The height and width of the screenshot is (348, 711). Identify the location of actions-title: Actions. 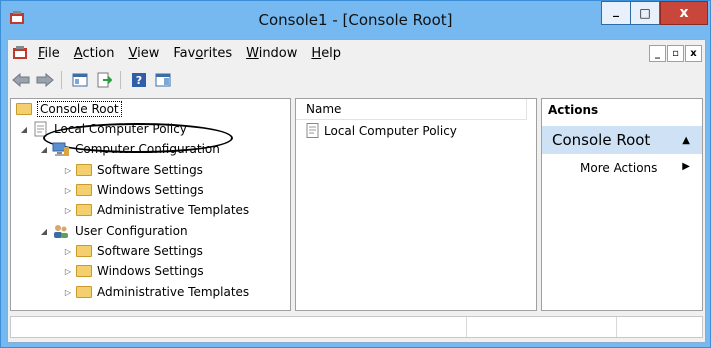
(573, 110).